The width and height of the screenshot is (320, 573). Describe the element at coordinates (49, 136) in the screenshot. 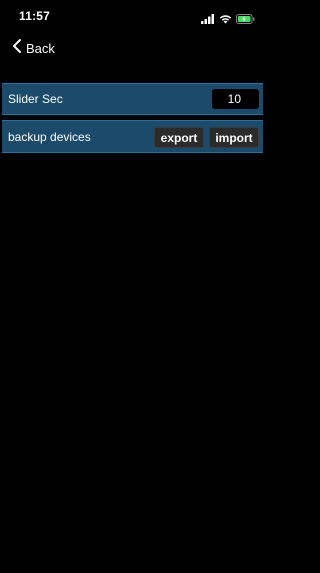

I see `backup-devices-label: backup devices` at that location.